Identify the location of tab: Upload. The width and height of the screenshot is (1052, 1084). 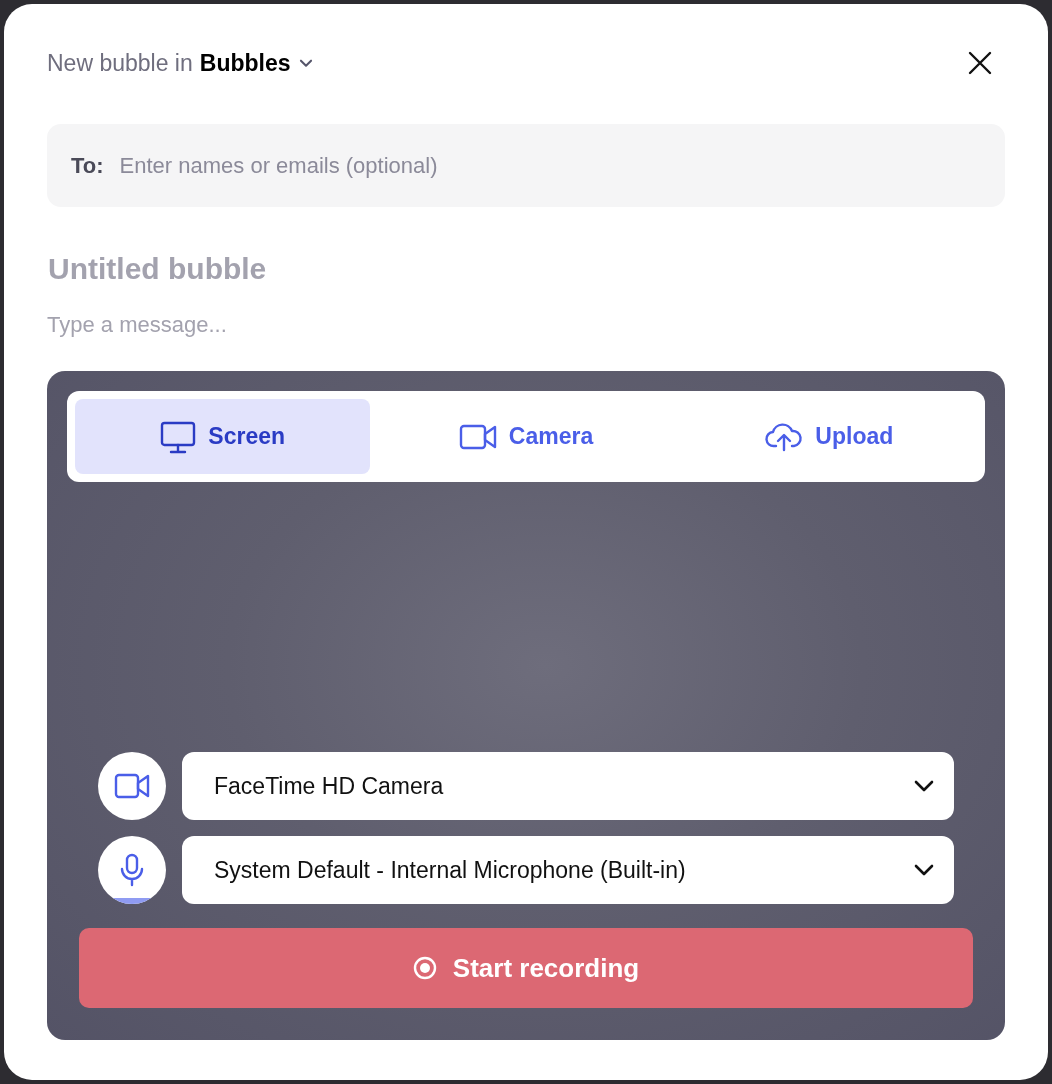
(829, 436).